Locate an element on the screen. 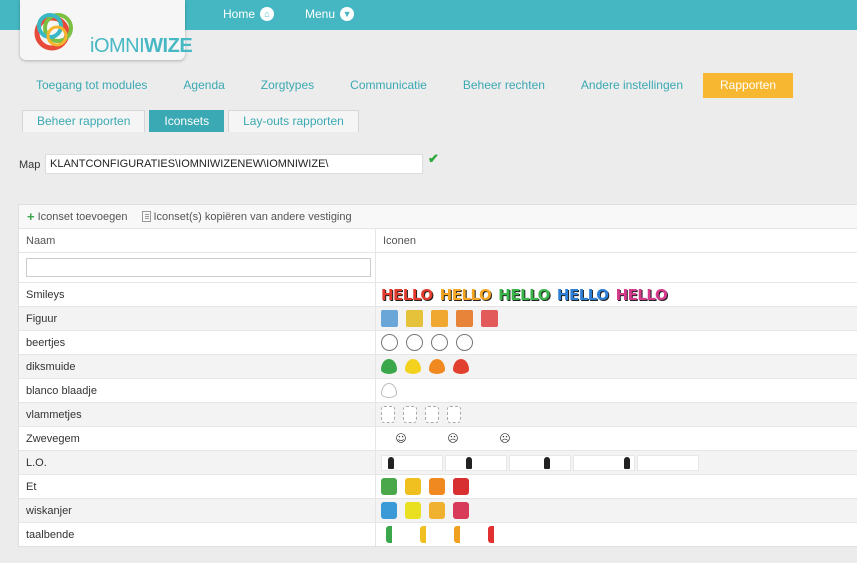 The image size is (857, 563). table-row: blanco blaadje is located at coordinates (438, 391).